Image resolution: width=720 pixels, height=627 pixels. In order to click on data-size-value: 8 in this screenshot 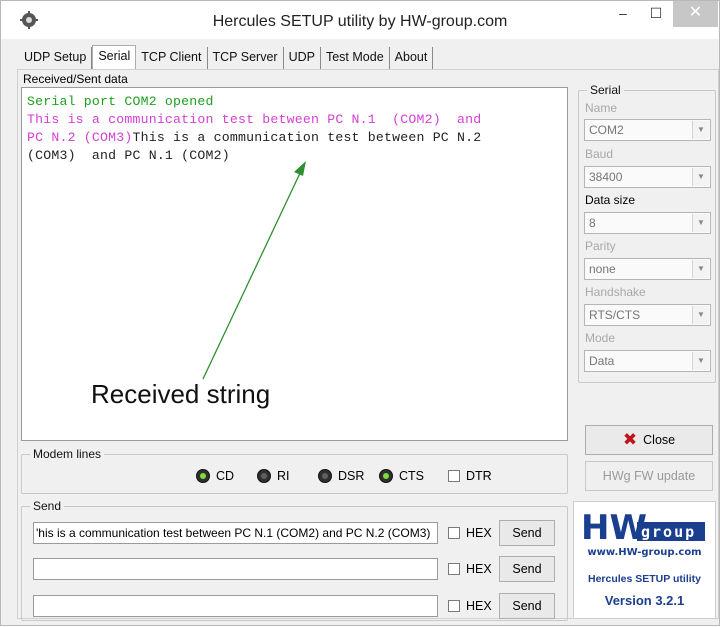, I will do `click(592, 223)`.